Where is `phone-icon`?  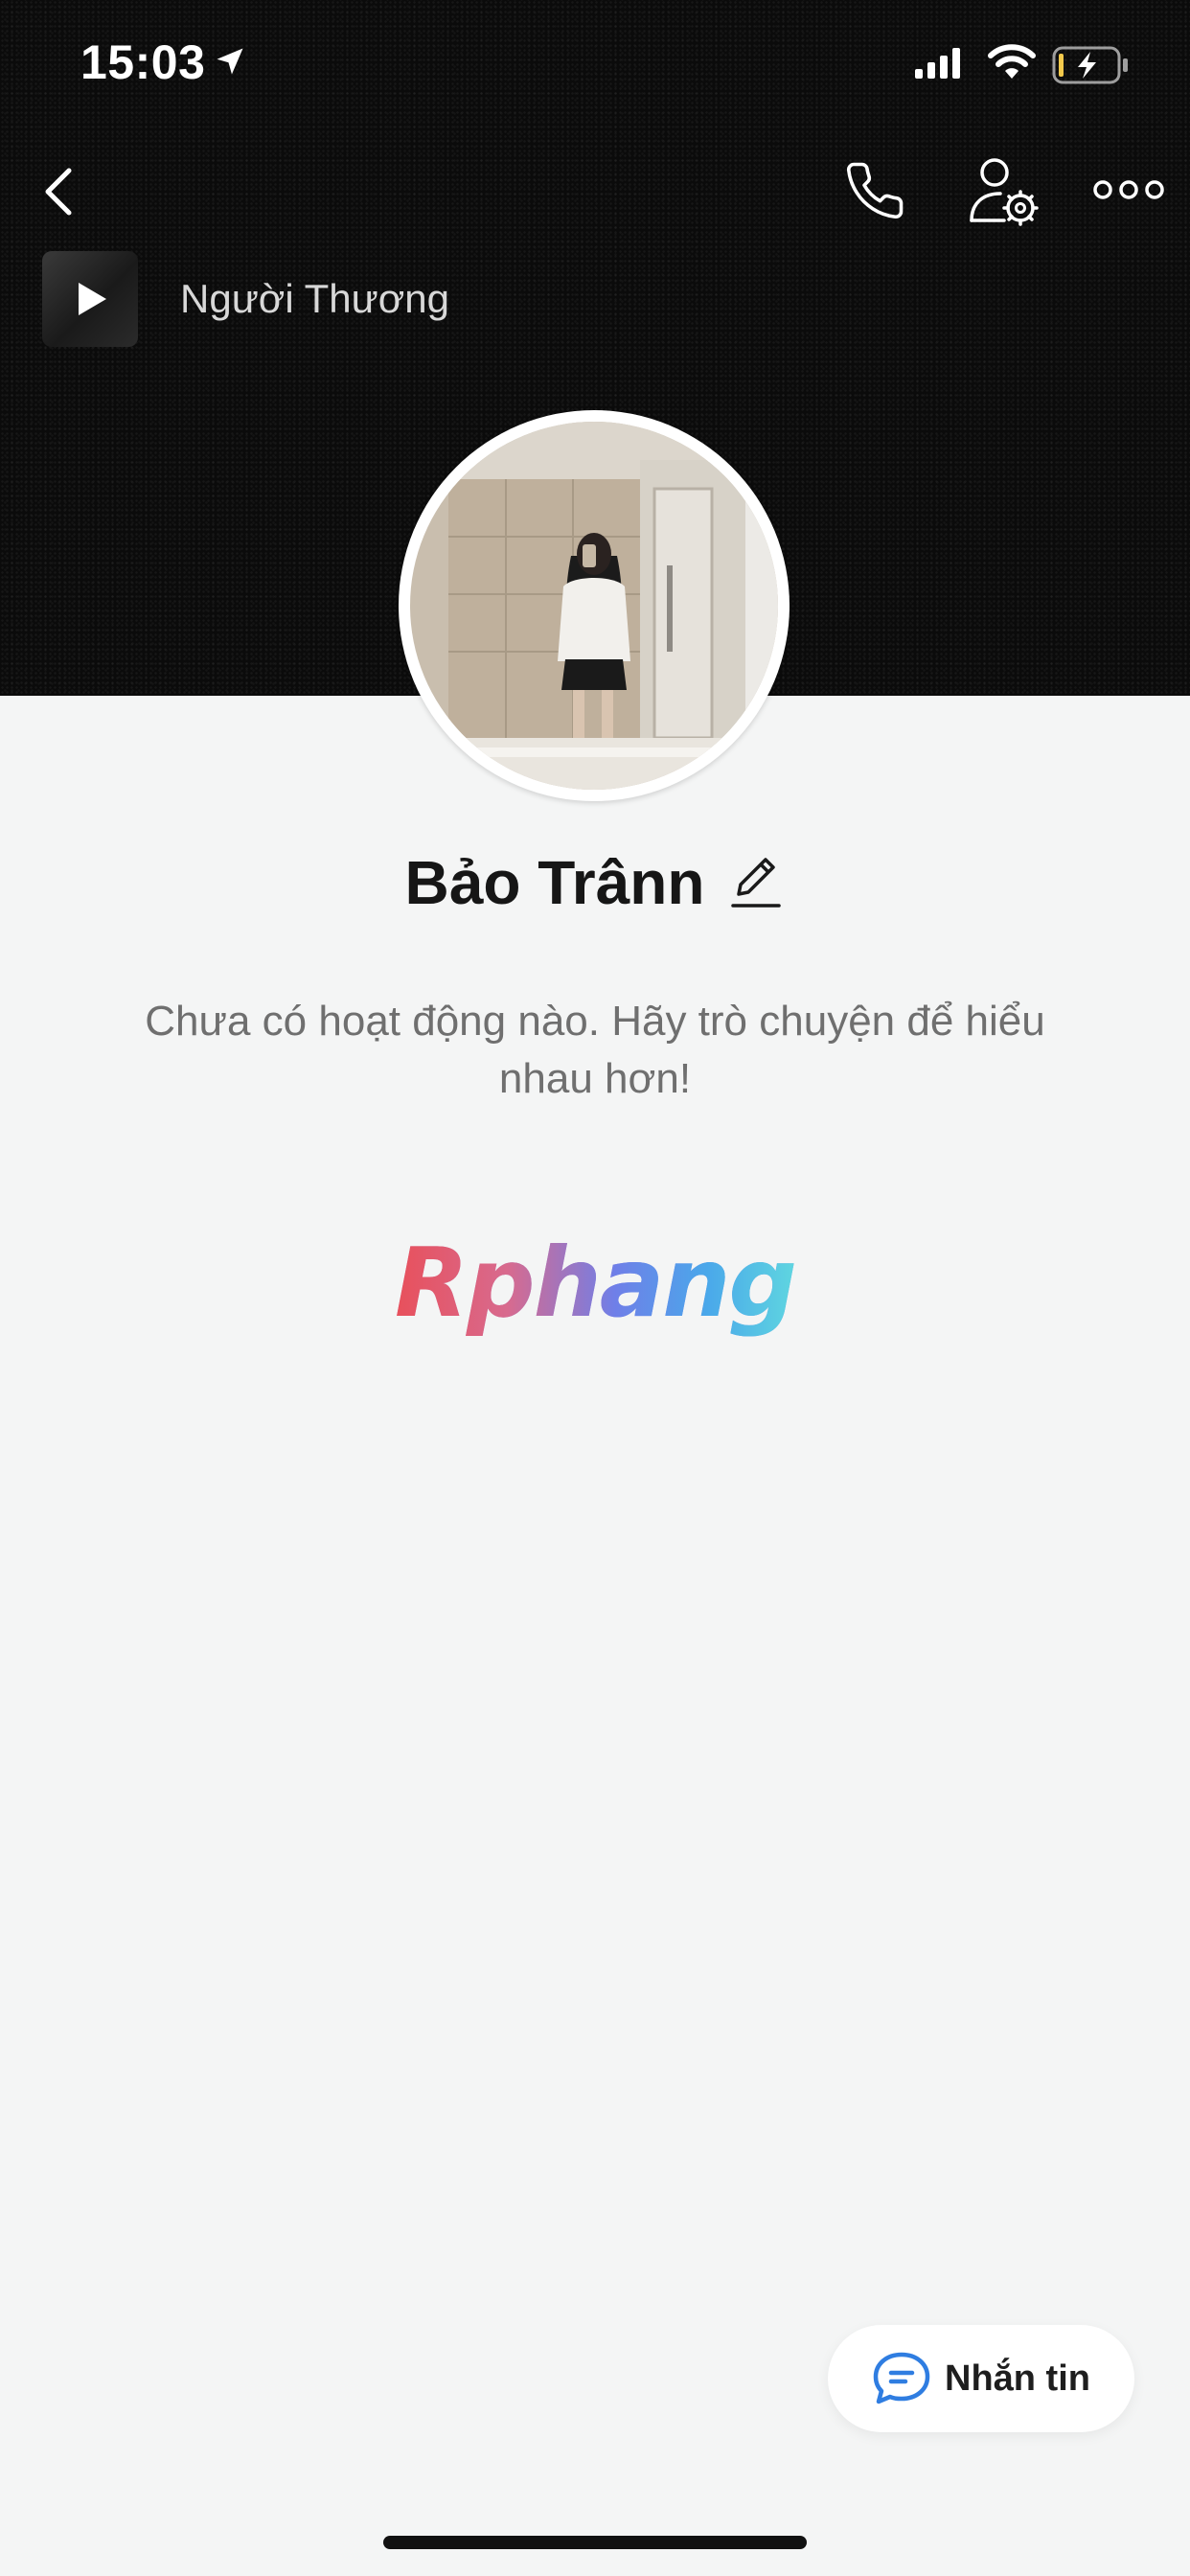
phone-icon is located at coordinates (875, 190).